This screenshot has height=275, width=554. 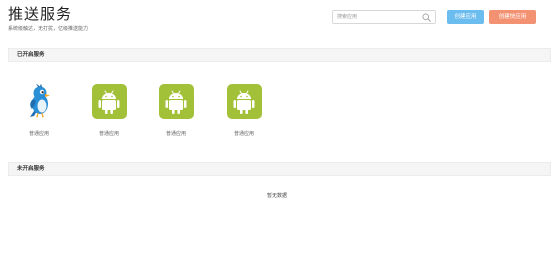 What do you see at coordinates (465, 17) in the screenshot?
I see `create-app-button: 创建应用` at bounding box center [465, 17].